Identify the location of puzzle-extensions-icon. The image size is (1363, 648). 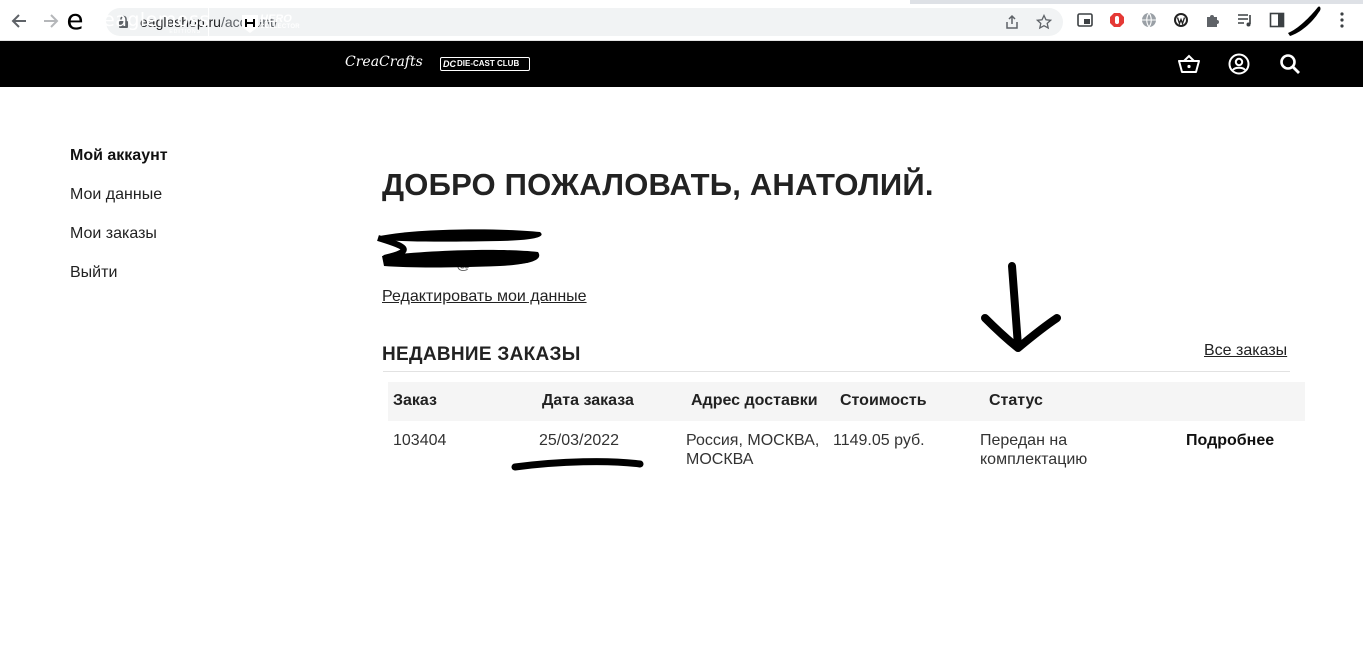
(1213, 20).